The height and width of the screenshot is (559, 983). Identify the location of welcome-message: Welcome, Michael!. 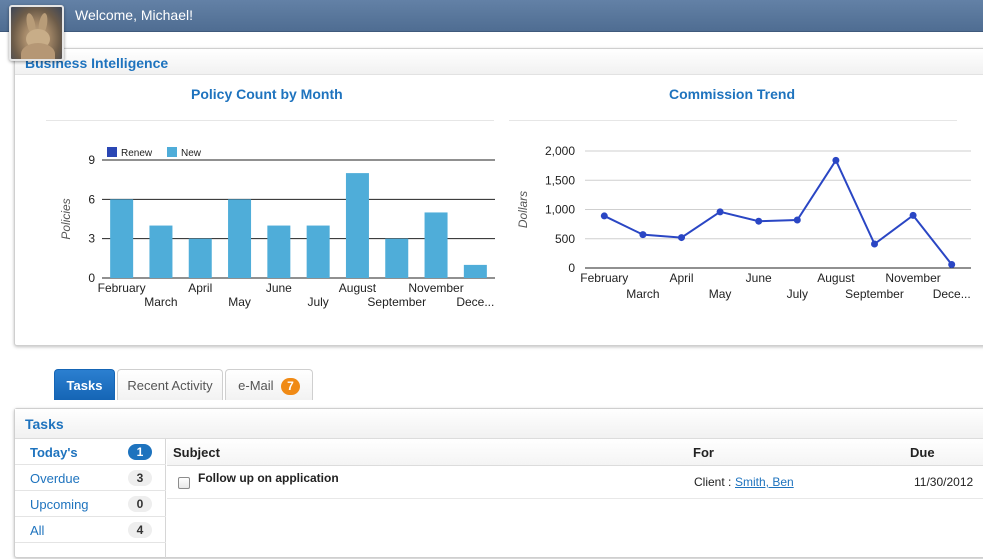
(134, 15).